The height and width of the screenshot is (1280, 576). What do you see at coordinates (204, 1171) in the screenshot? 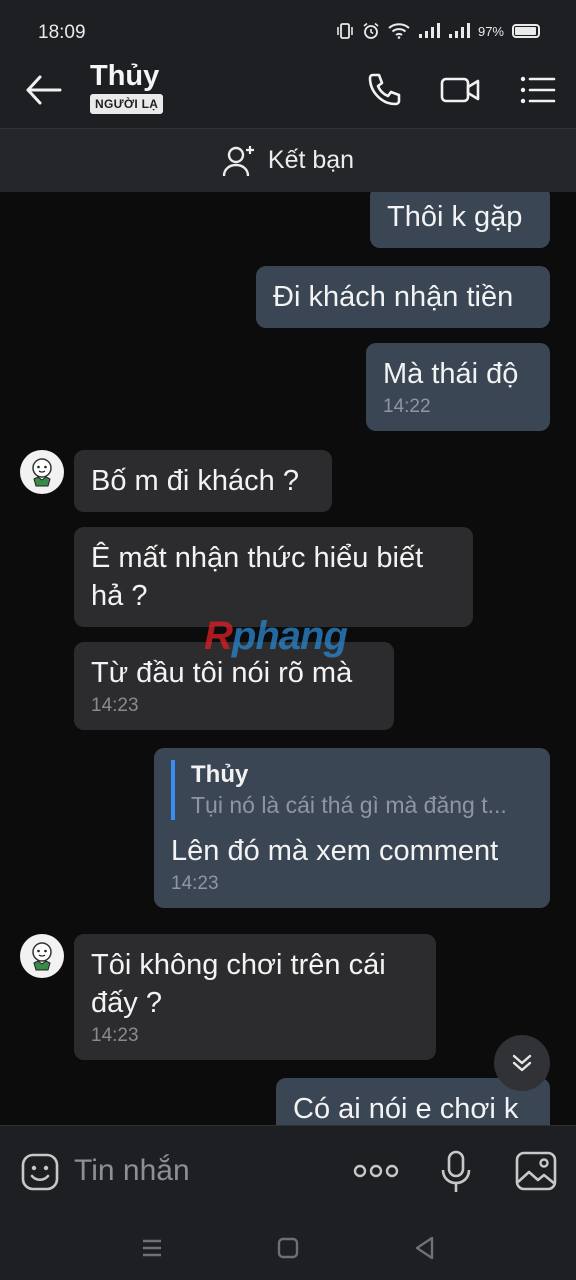
I see `message-input` at bounding box center [204, 1171].